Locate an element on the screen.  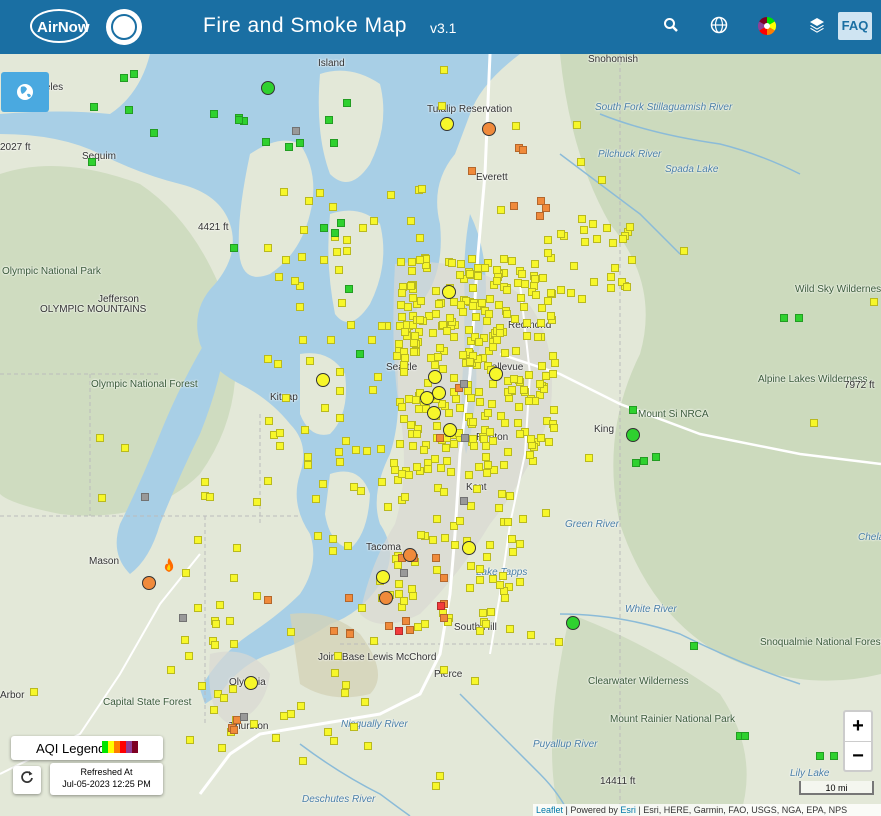
globe-button is located at coordinates (25, 92).